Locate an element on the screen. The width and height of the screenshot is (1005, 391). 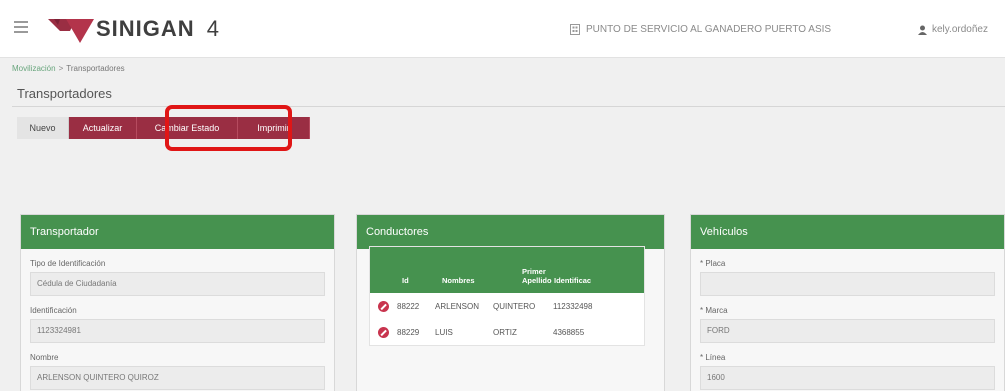
page-title: Transportadores is located at coordinates (64, 93).